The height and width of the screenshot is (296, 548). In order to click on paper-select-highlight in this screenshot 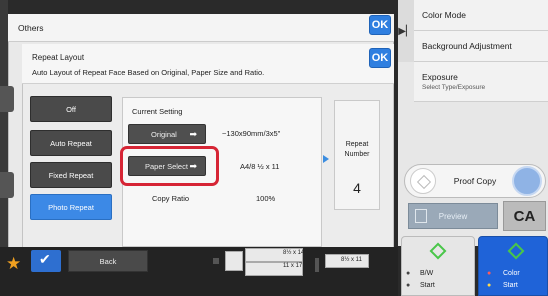, I will do `click(169, 166)`.